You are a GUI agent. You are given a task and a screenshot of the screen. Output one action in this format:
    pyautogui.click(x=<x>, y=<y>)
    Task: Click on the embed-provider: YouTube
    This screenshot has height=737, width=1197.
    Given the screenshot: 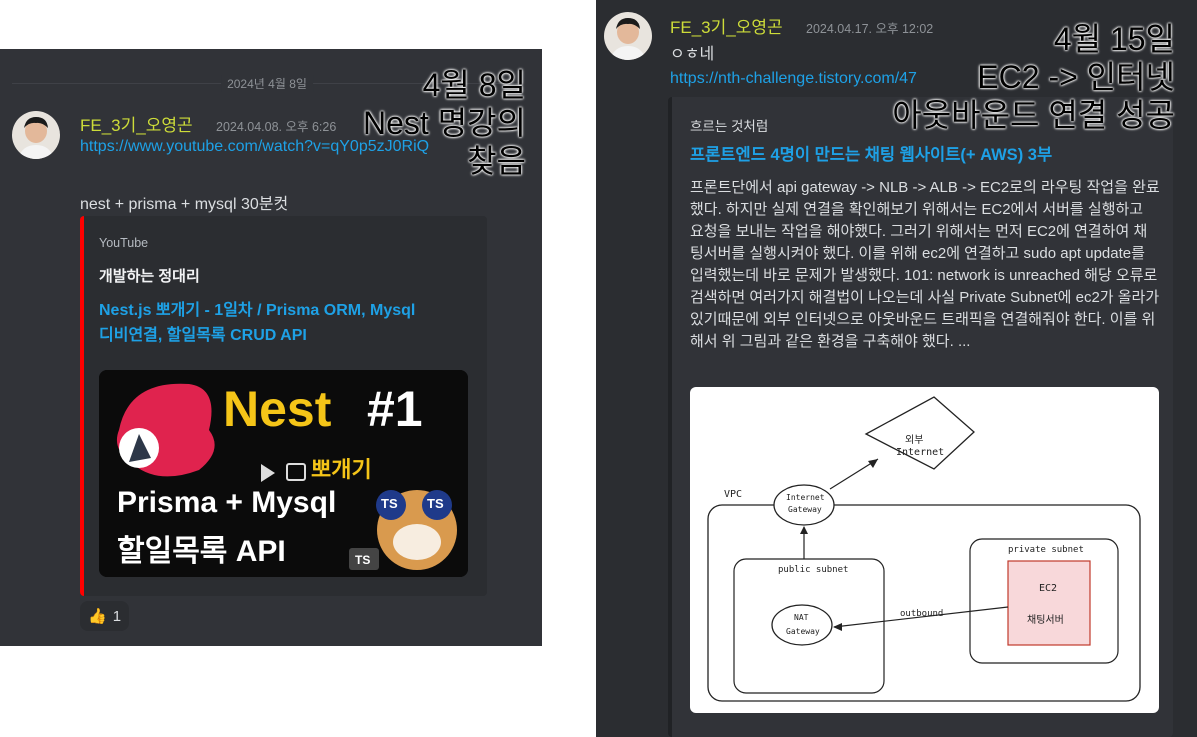 What is the action you would take?
    pyautogui.click(x=123, y=243)
    